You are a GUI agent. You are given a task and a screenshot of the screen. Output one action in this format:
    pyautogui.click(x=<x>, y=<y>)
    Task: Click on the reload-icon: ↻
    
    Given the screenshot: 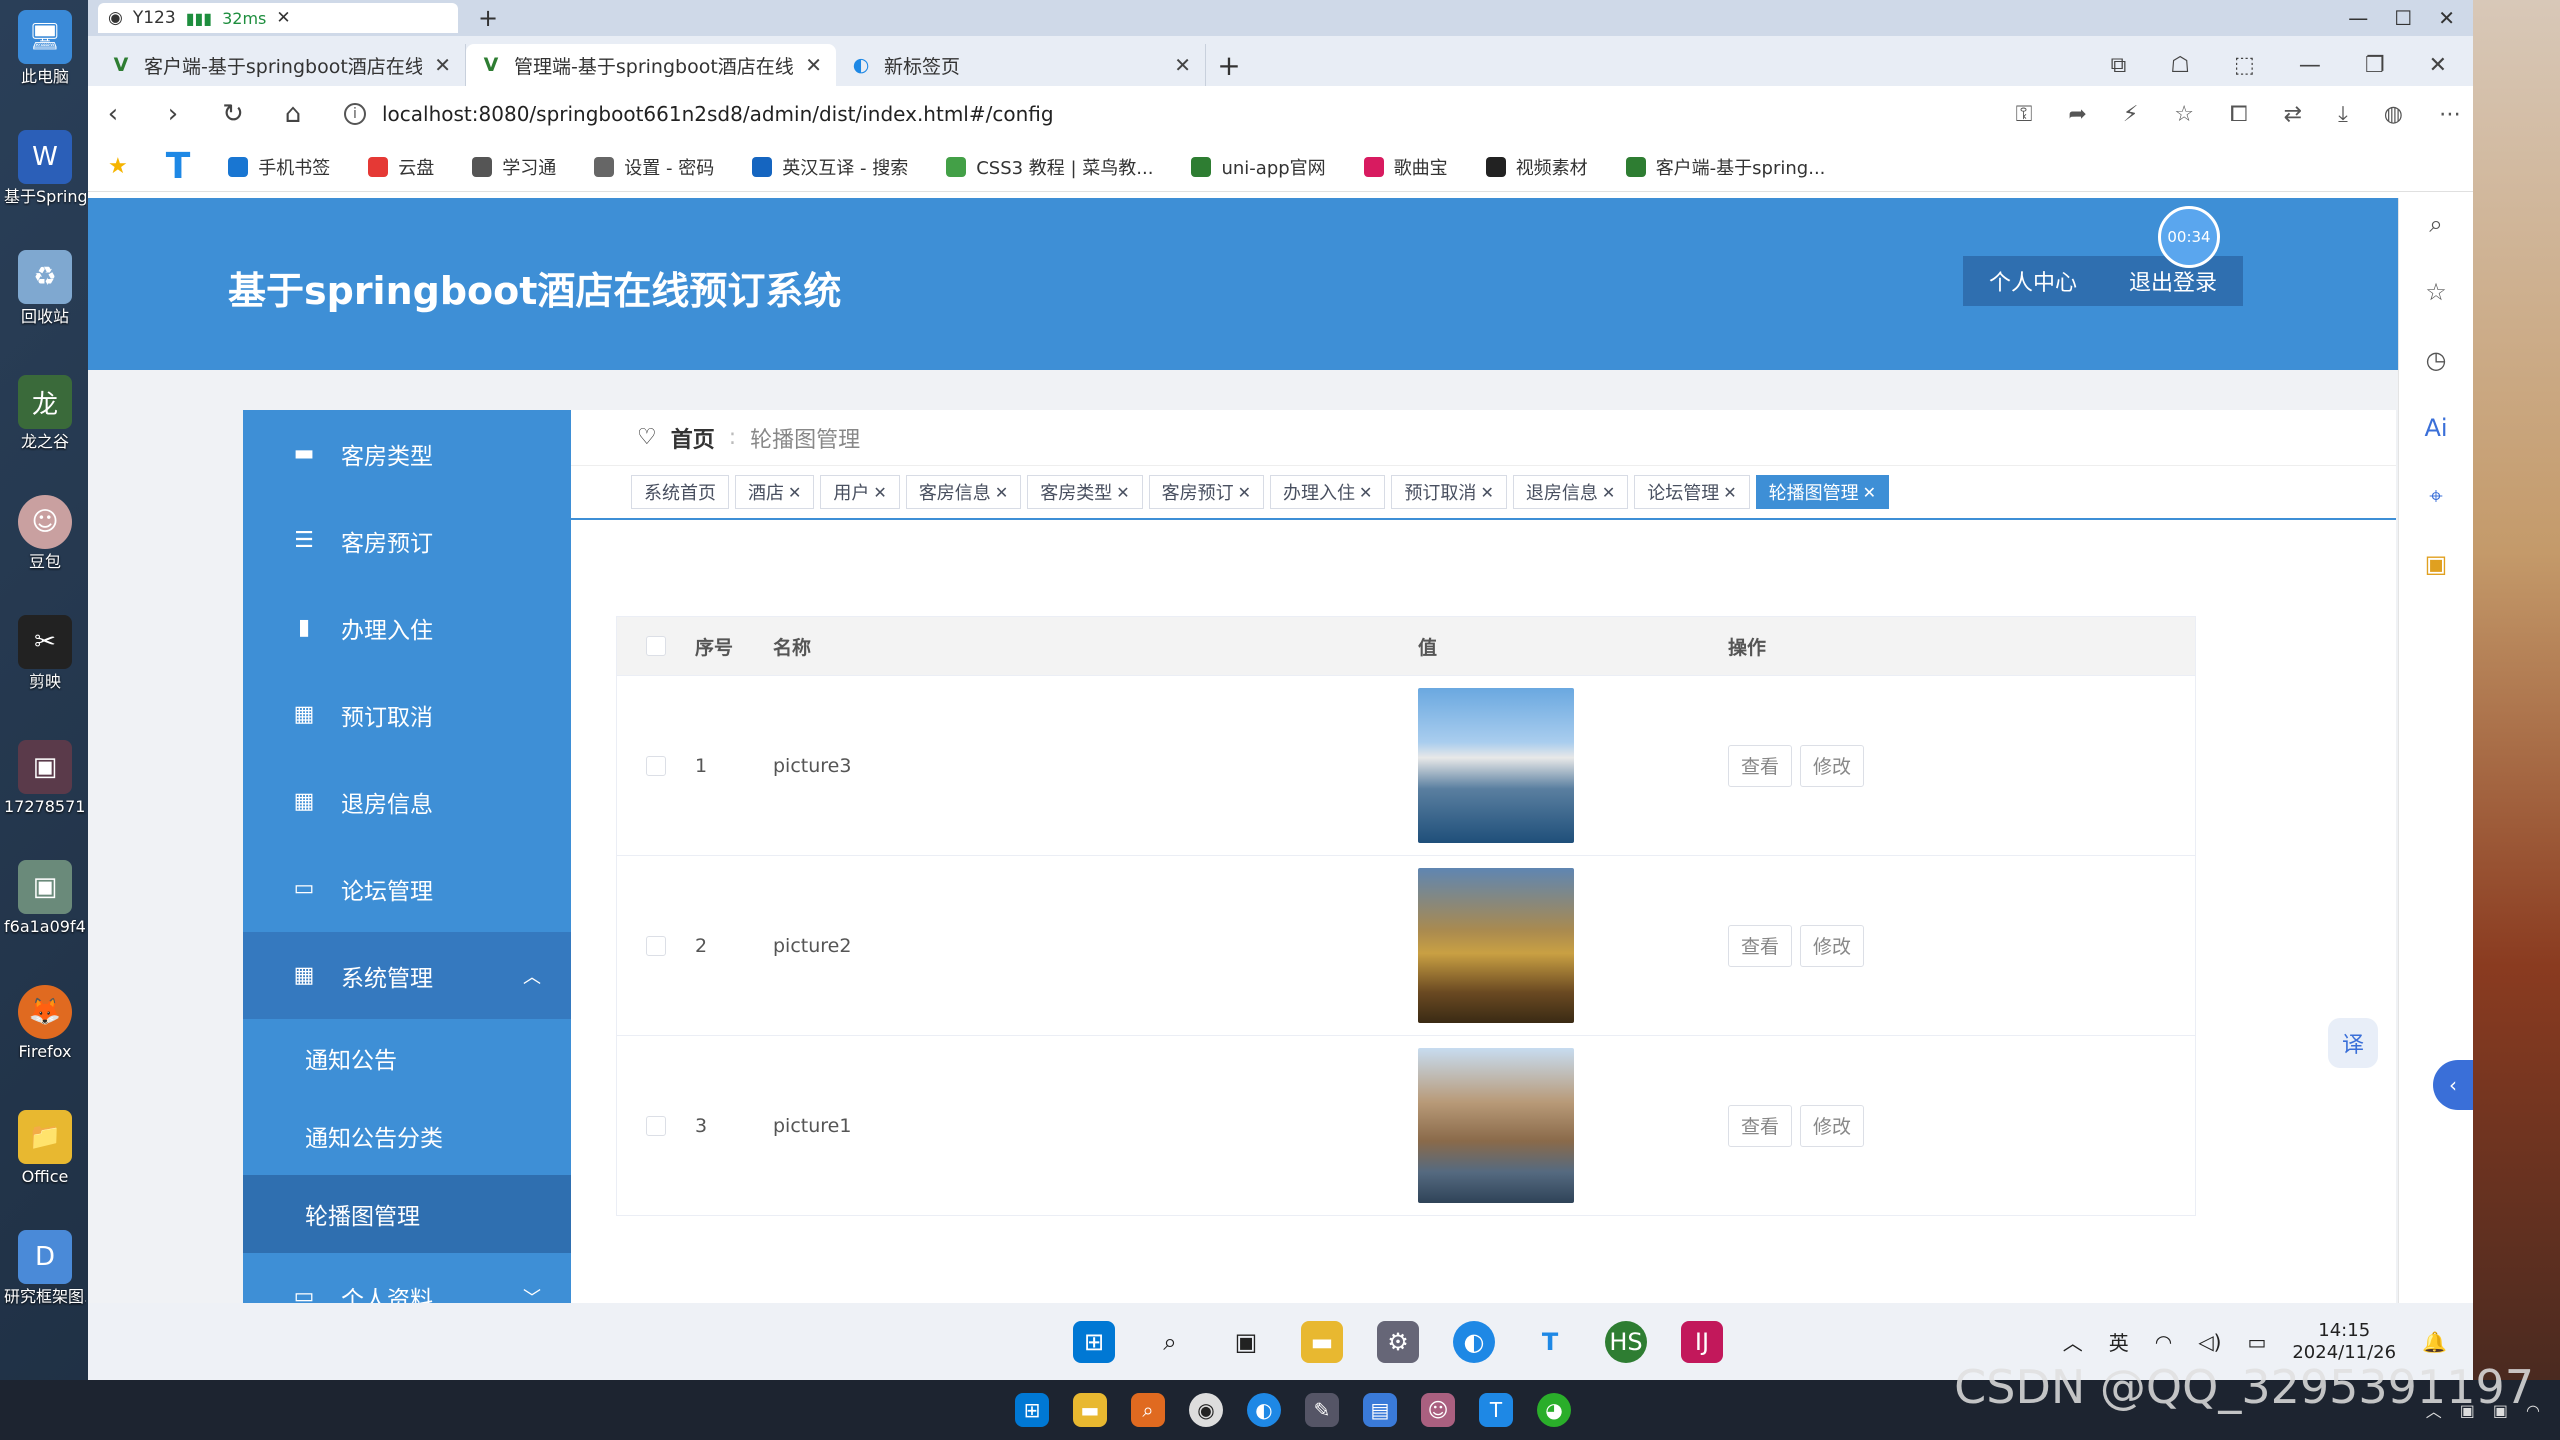 What is the action you would take?
    pyautogui.click(x=233, y=114)
    